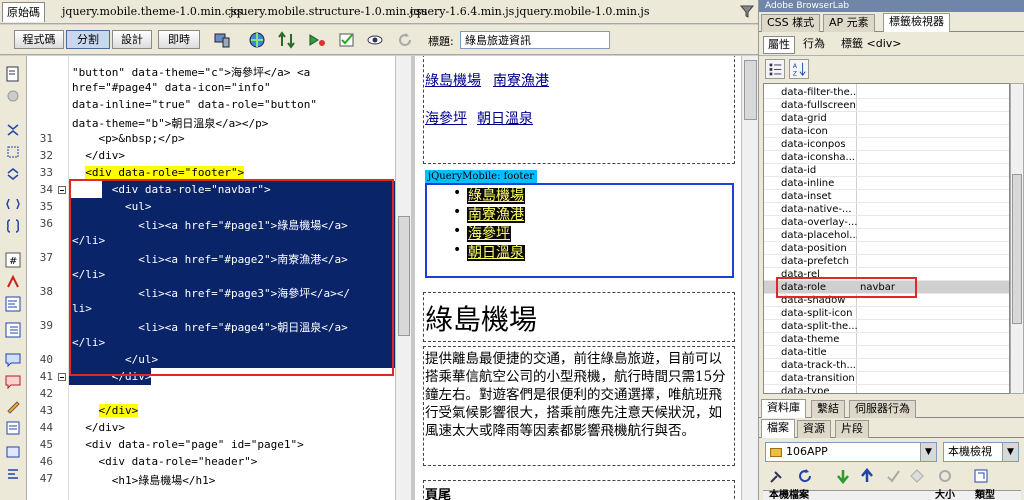 This screenshot has height=500, width=1024. What do you see at coordinates (191, 72) in the screenshot?
I see `code-line: "button" data-theme="c">海參坪</a> <a` at bounding box center [191, 72].